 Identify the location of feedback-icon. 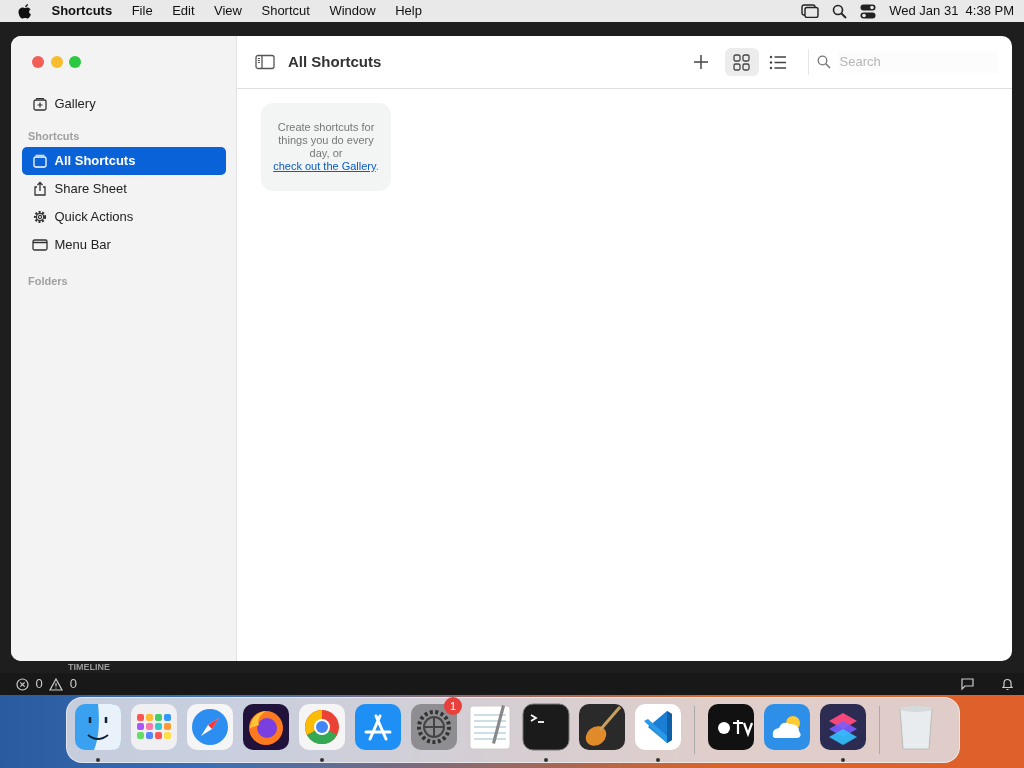
(967, 684).